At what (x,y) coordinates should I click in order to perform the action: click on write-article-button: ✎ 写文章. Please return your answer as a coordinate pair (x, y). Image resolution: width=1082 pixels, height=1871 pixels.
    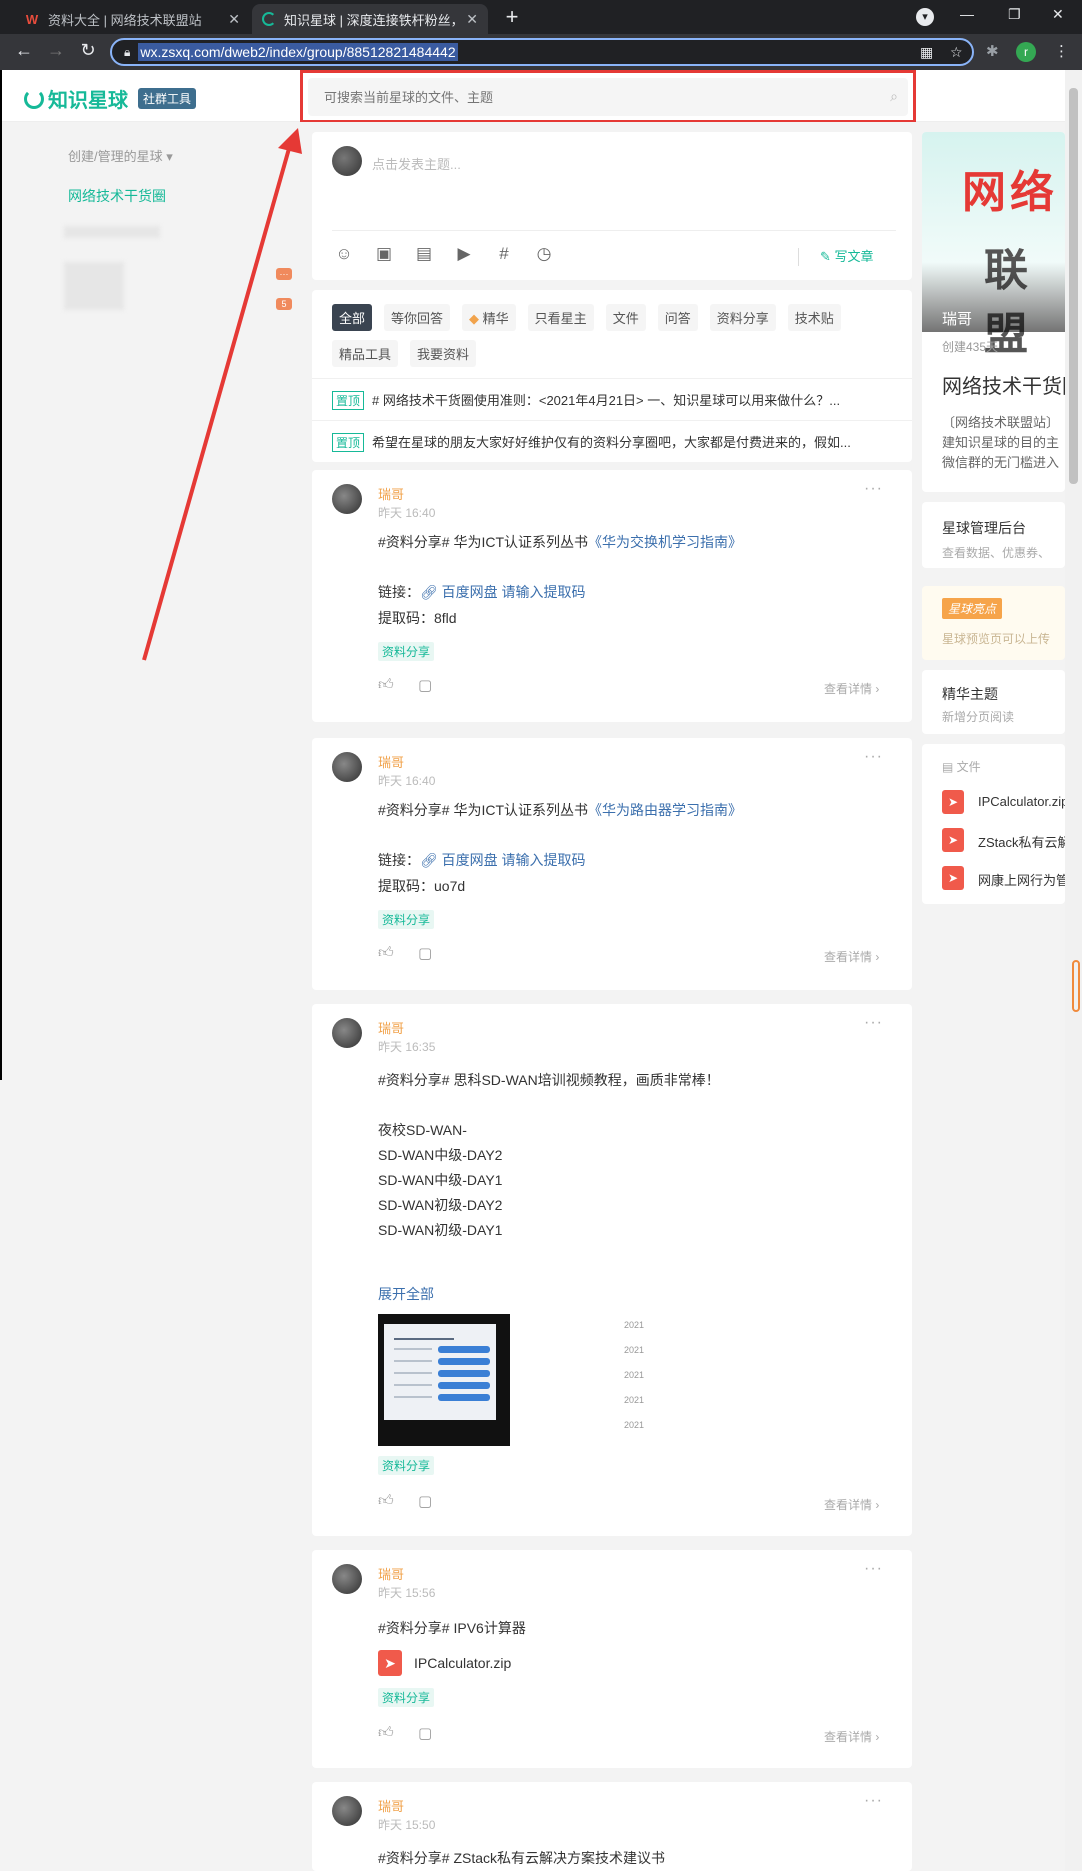
    Looking at the image, I should click on (847, 255).